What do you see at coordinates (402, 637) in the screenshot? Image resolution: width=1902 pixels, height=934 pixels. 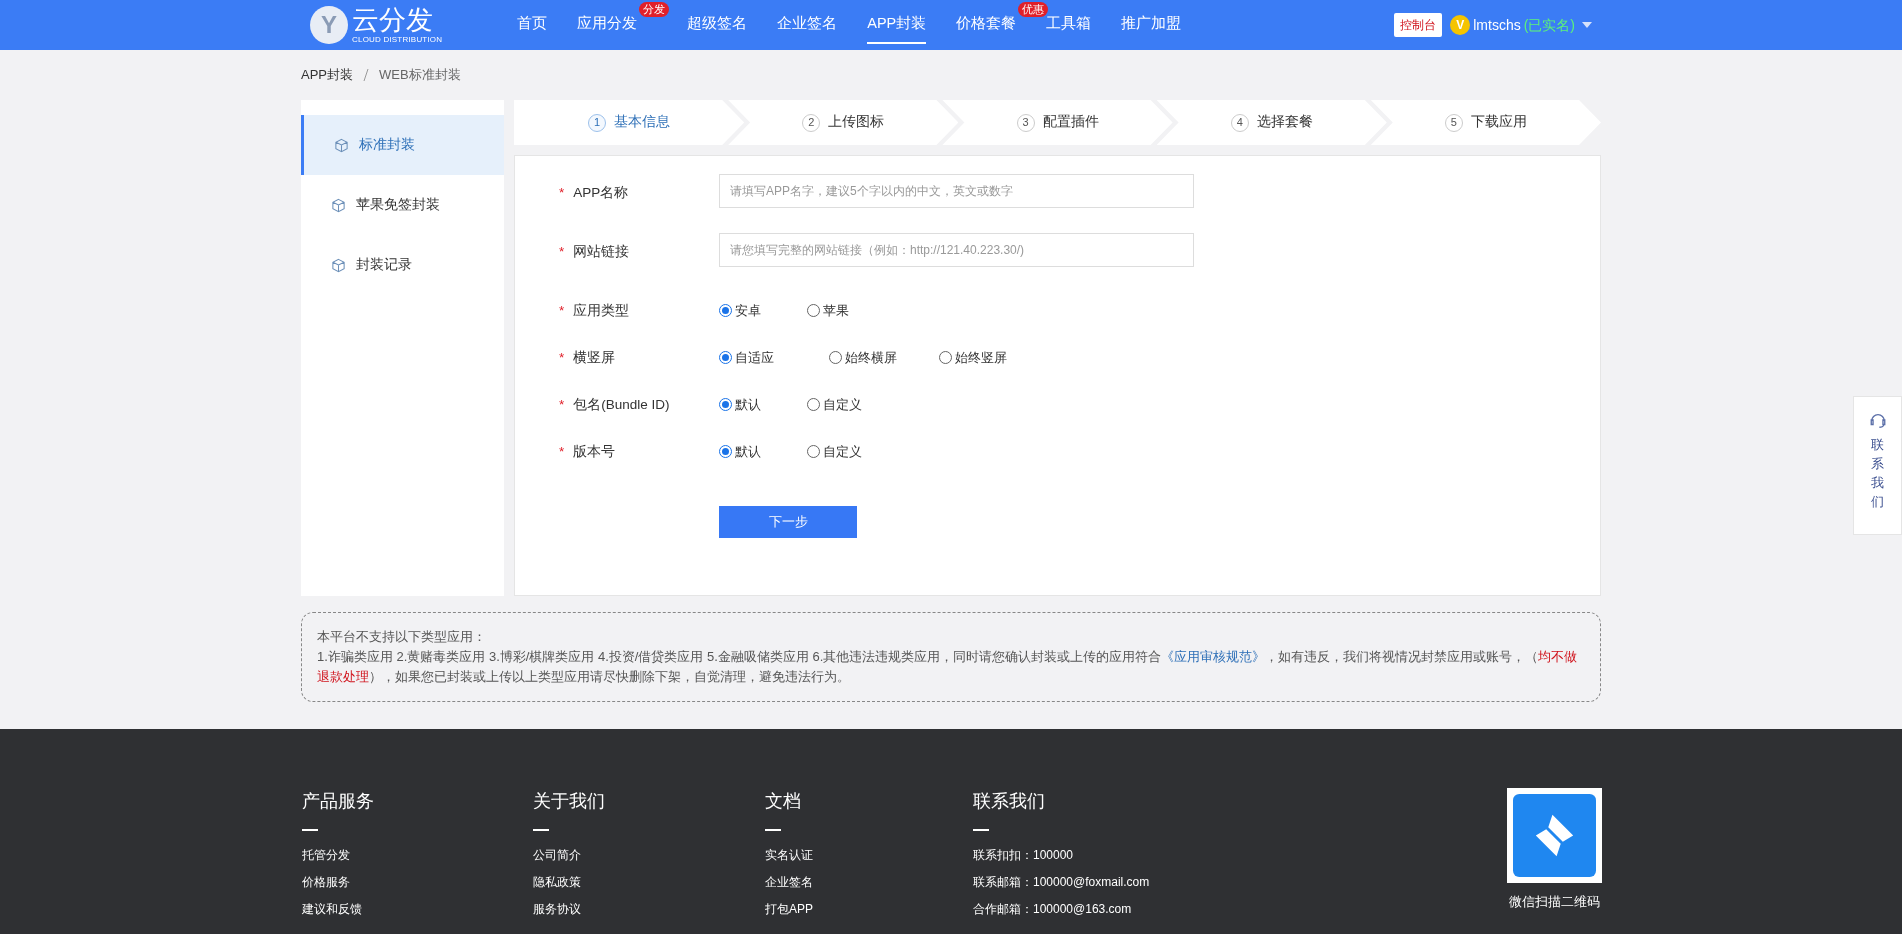 I see `notice-title: 本平台不支持以下类型应用：` at bounding box center [402, 637].